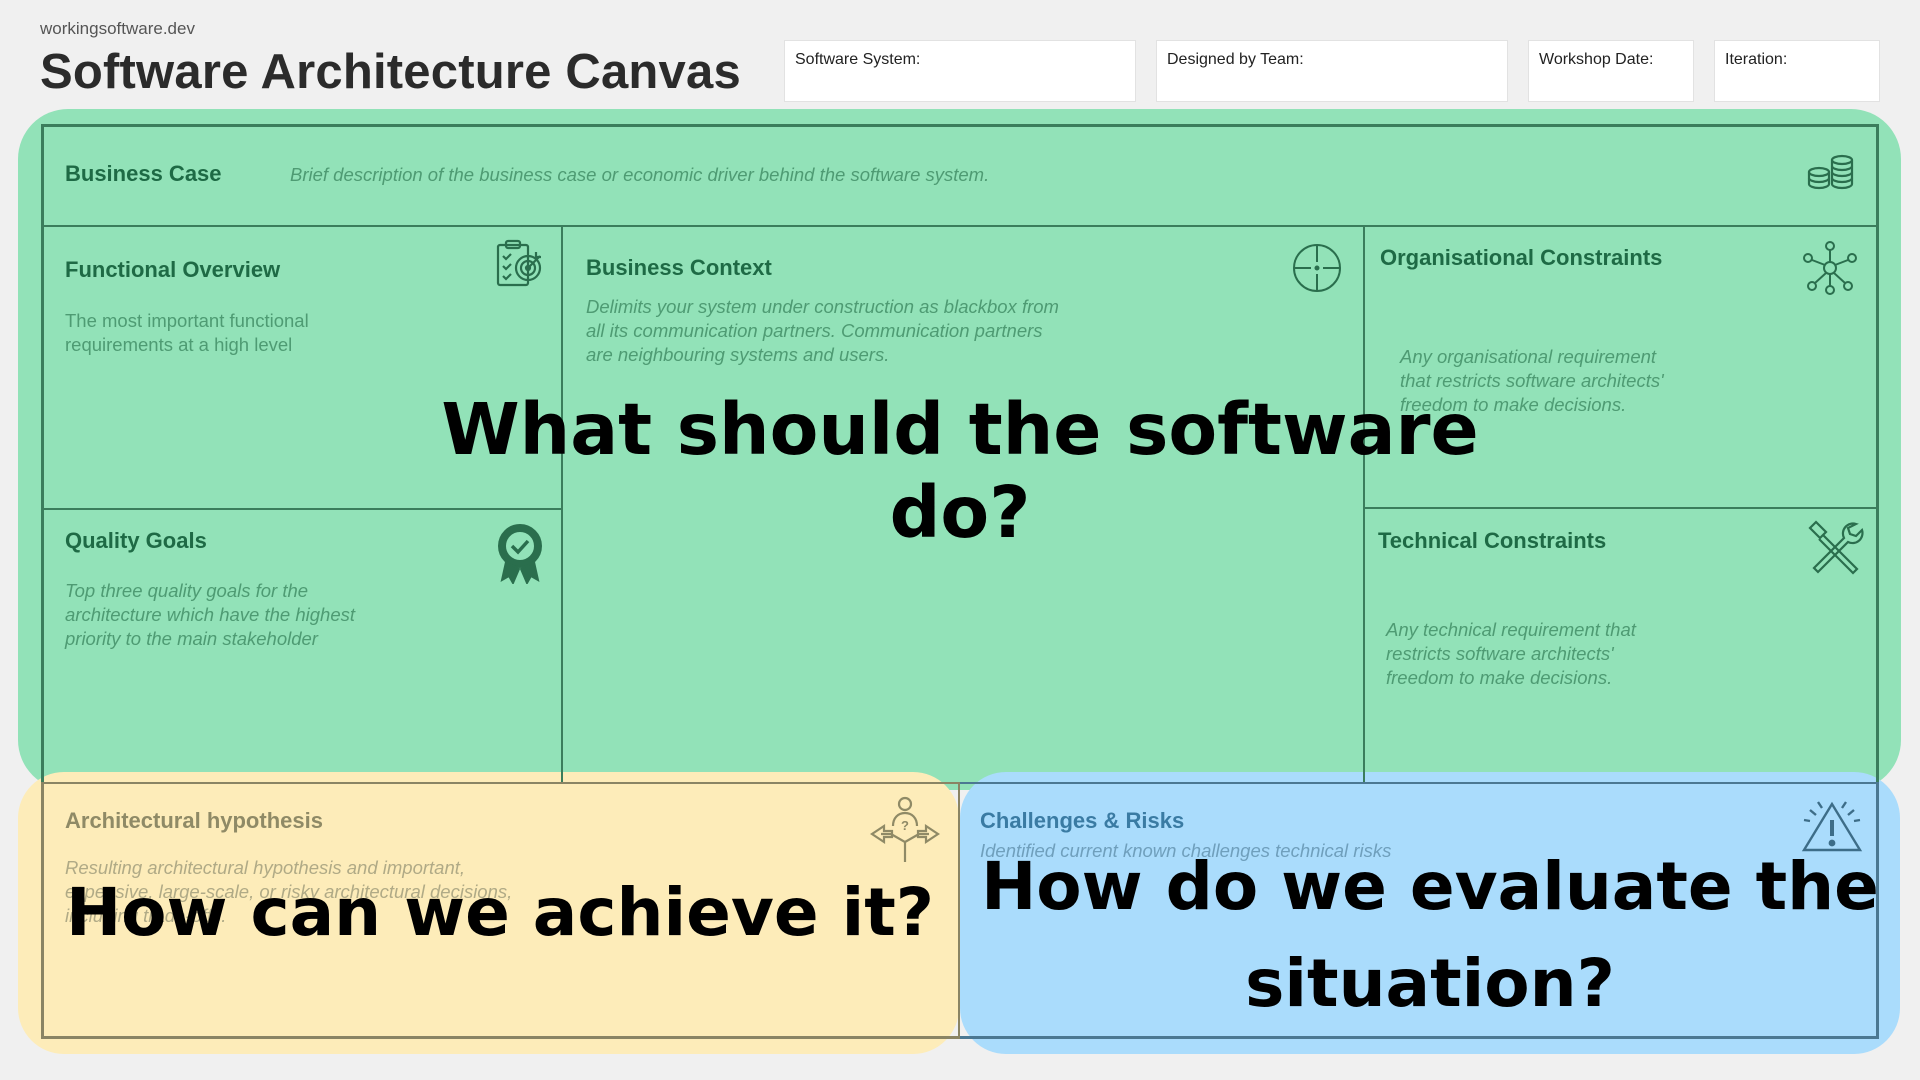 This screenshot has height=1080, width=1920. What do you see at coordinates (1596, 59) in the screenshot?
I see `field-label: Workshop Date:` at bounding box center [1596, 59].